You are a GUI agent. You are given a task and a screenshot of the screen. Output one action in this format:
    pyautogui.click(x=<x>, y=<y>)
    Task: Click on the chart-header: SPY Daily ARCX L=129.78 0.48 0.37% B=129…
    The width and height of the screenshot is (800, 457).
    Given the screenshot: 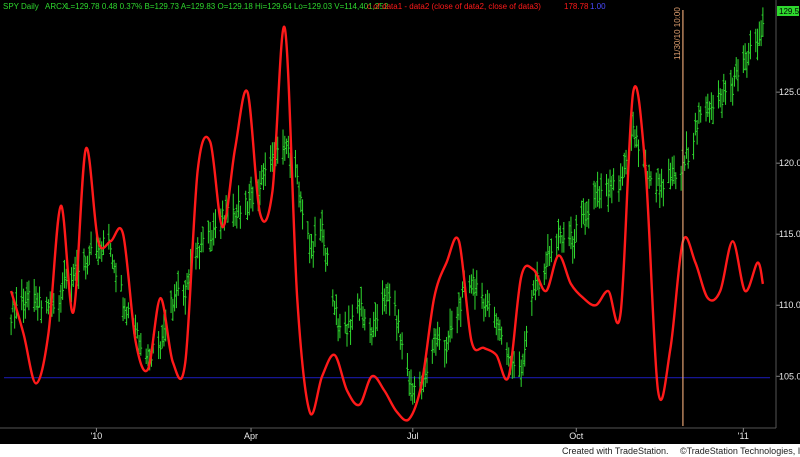 What is the action you would take?
    pyautogui.click(x=304, y=6)
    